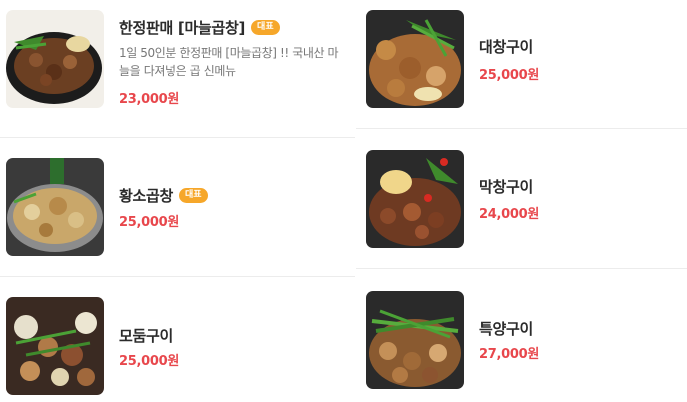 The height and width of the screenshot is (402, 687). Describe the element at coordinates (149, 99) in the screenshot. I see `menu-item-price: 23,000원` at that location.